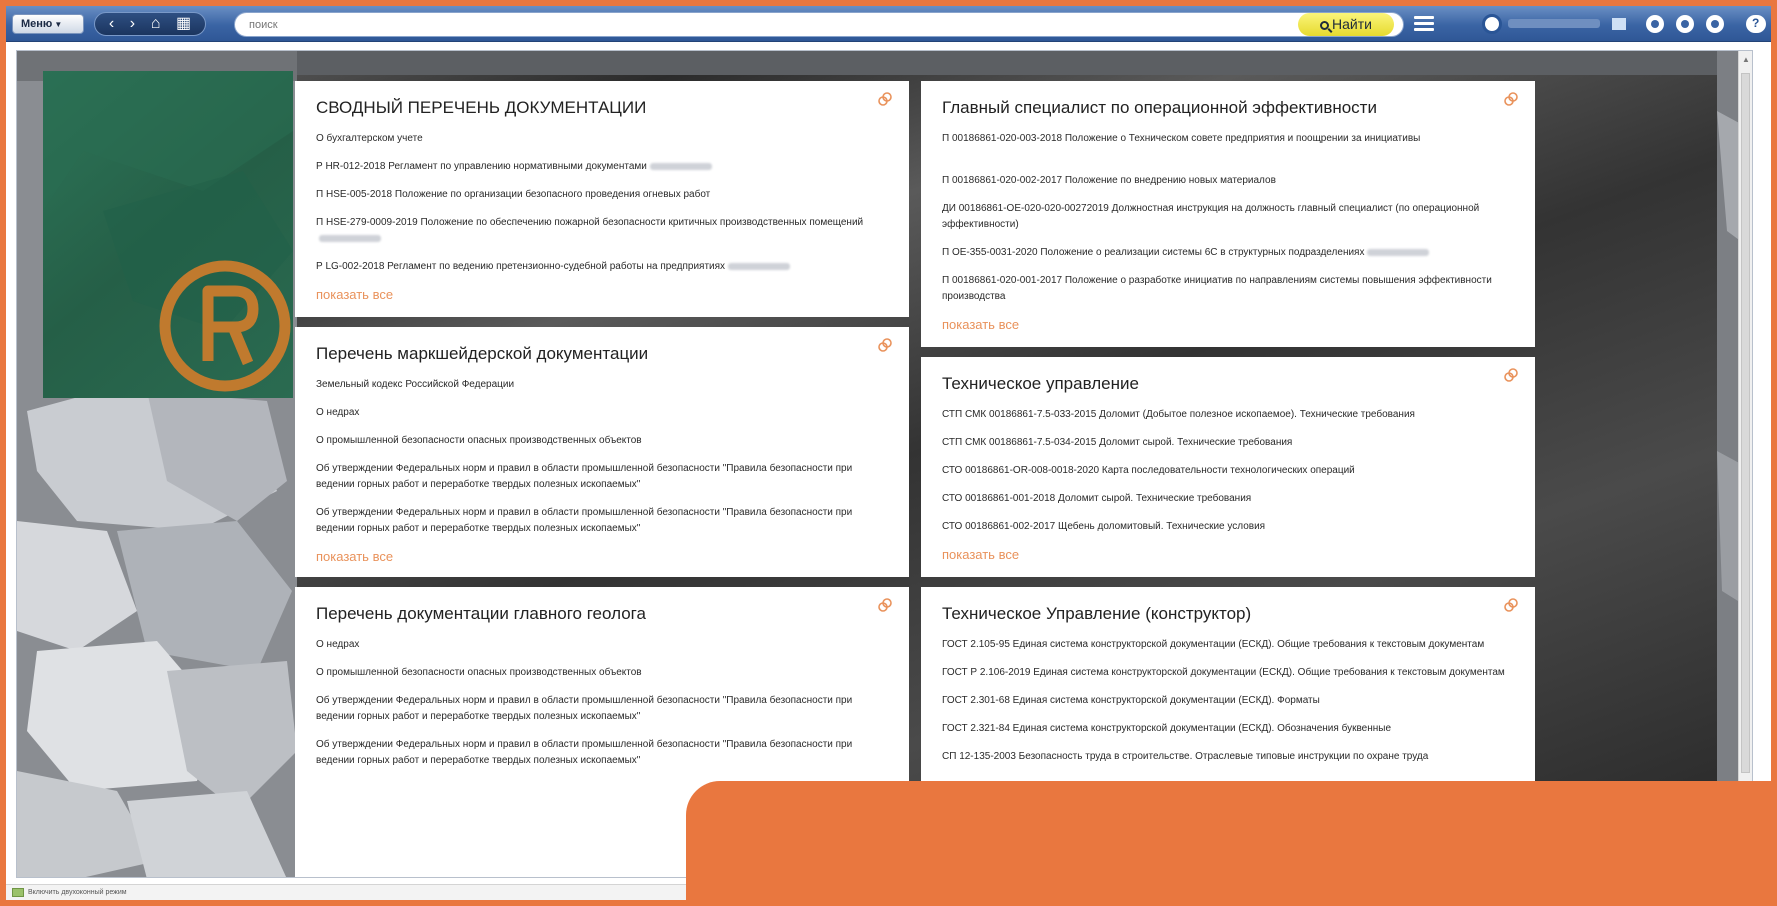  What do you see at coordinates (1746, 59) in the screenshot?
I see `scroll-up-icon: ▲` at bounding box center [1746, 59].